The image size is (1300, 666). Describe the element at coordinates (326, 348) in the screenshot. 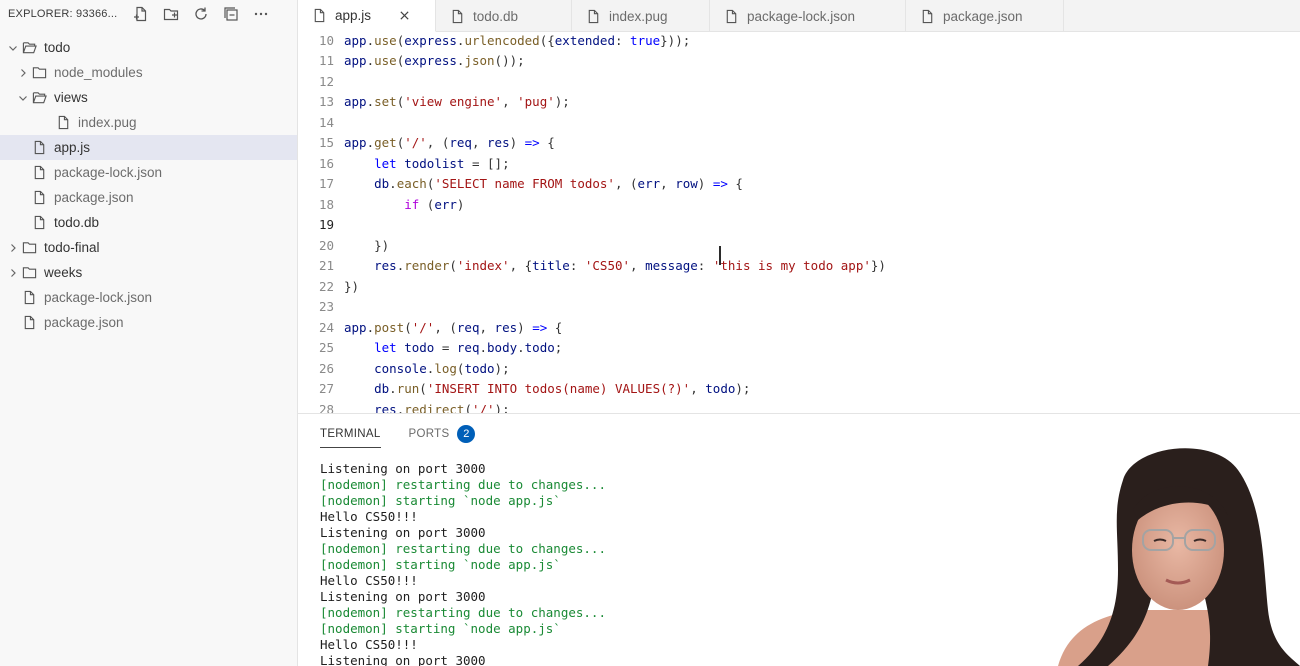

I see `line-number: 25` at that location.